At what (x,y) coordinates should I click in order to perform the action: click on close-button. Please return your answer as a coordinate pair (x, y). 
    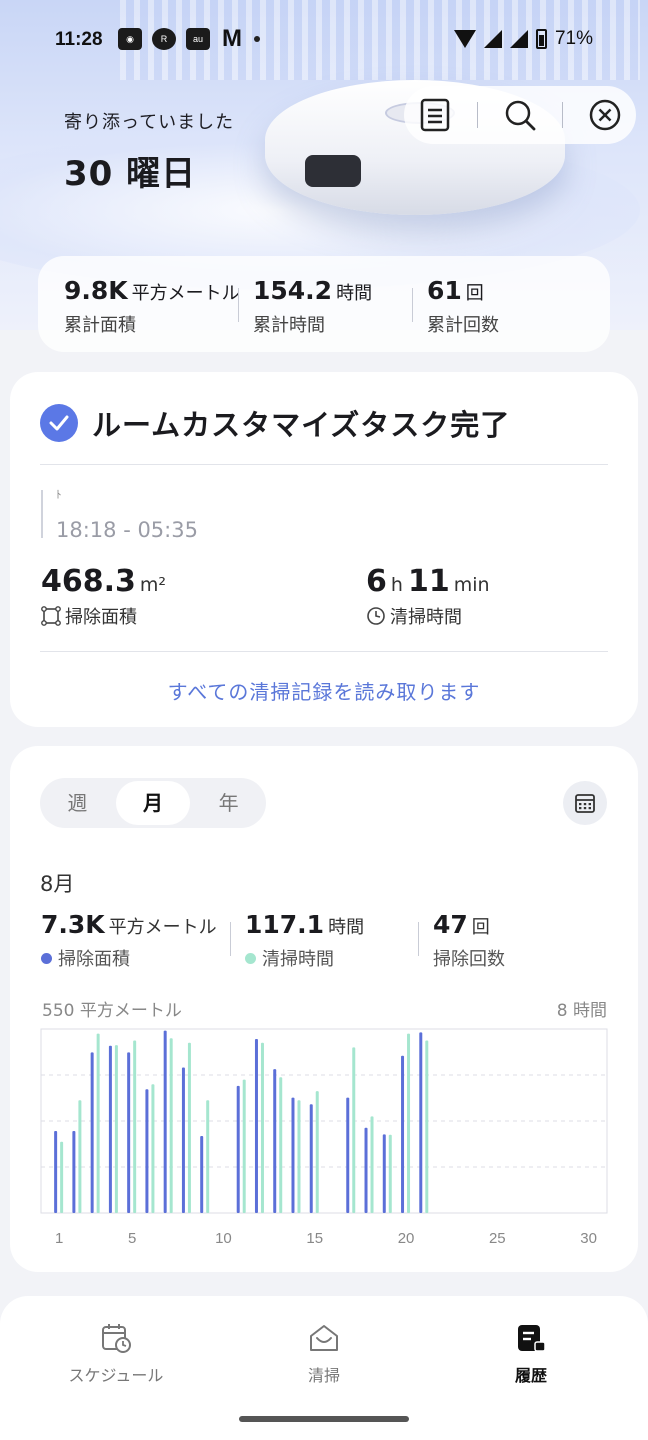
    Looking at the image, I should click on (605, 115).